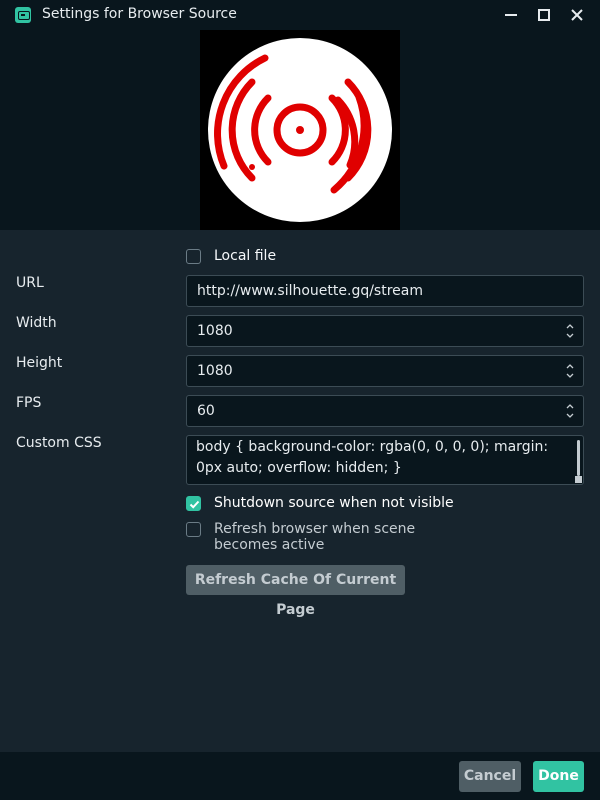  What do you see at coordinates (23, 15) in the screenshot?
I see `streamlabs-icon` at bounding box center [23, 15].